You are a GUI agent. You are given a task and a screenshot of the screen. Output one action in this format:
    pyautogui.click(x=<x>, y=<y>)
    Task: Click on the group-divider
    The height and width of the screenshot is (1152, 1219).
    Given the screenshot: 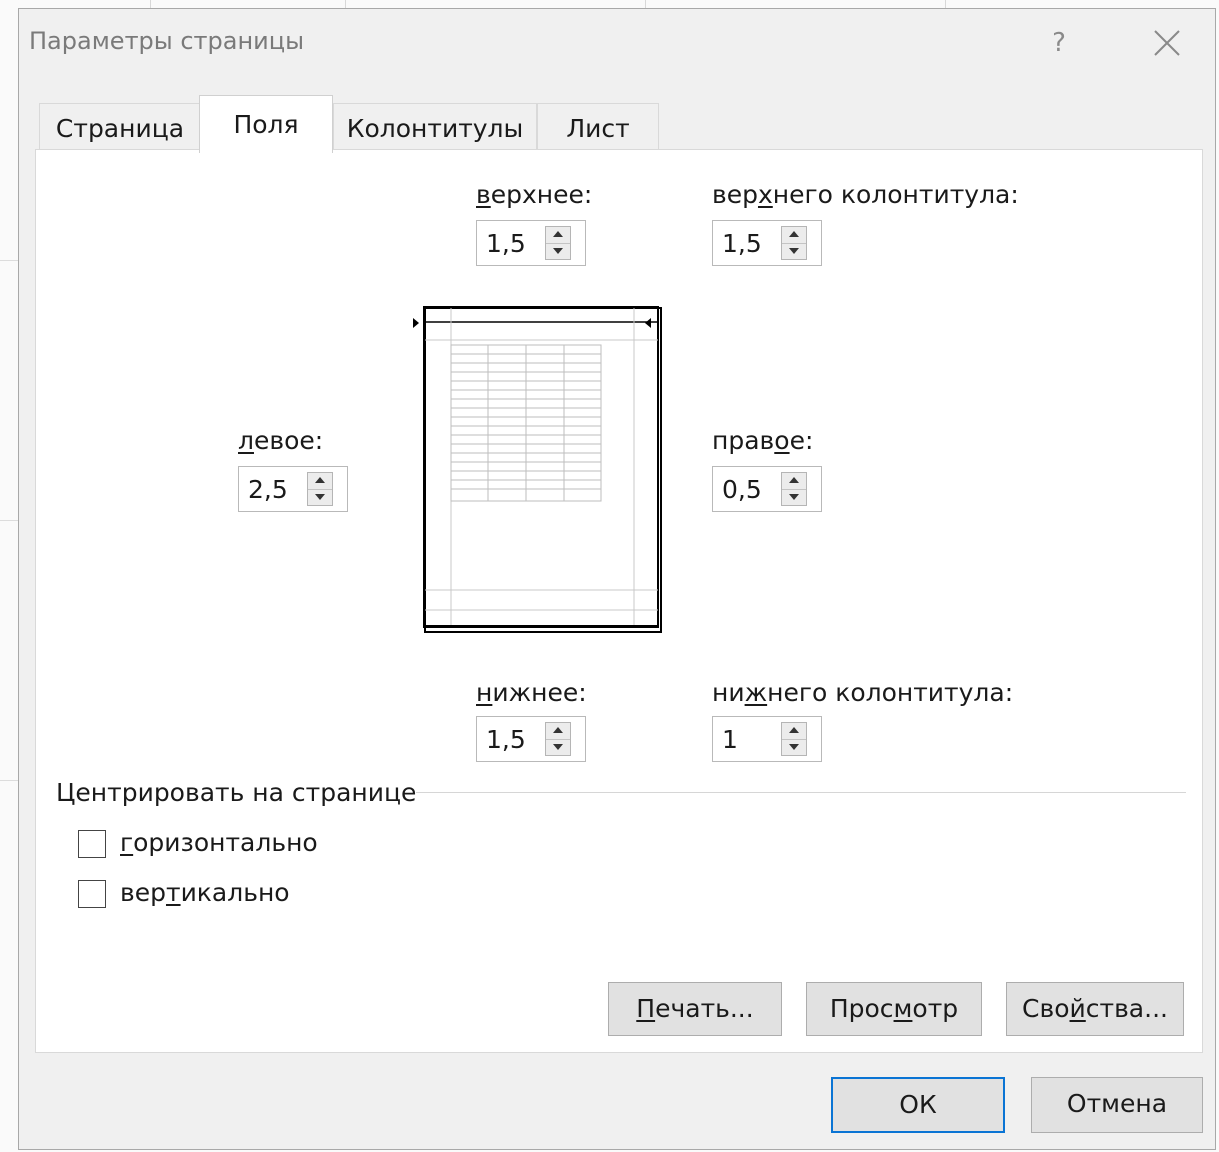 What is the action you would take?
    pyautogui.click(x=801, y=792)
    